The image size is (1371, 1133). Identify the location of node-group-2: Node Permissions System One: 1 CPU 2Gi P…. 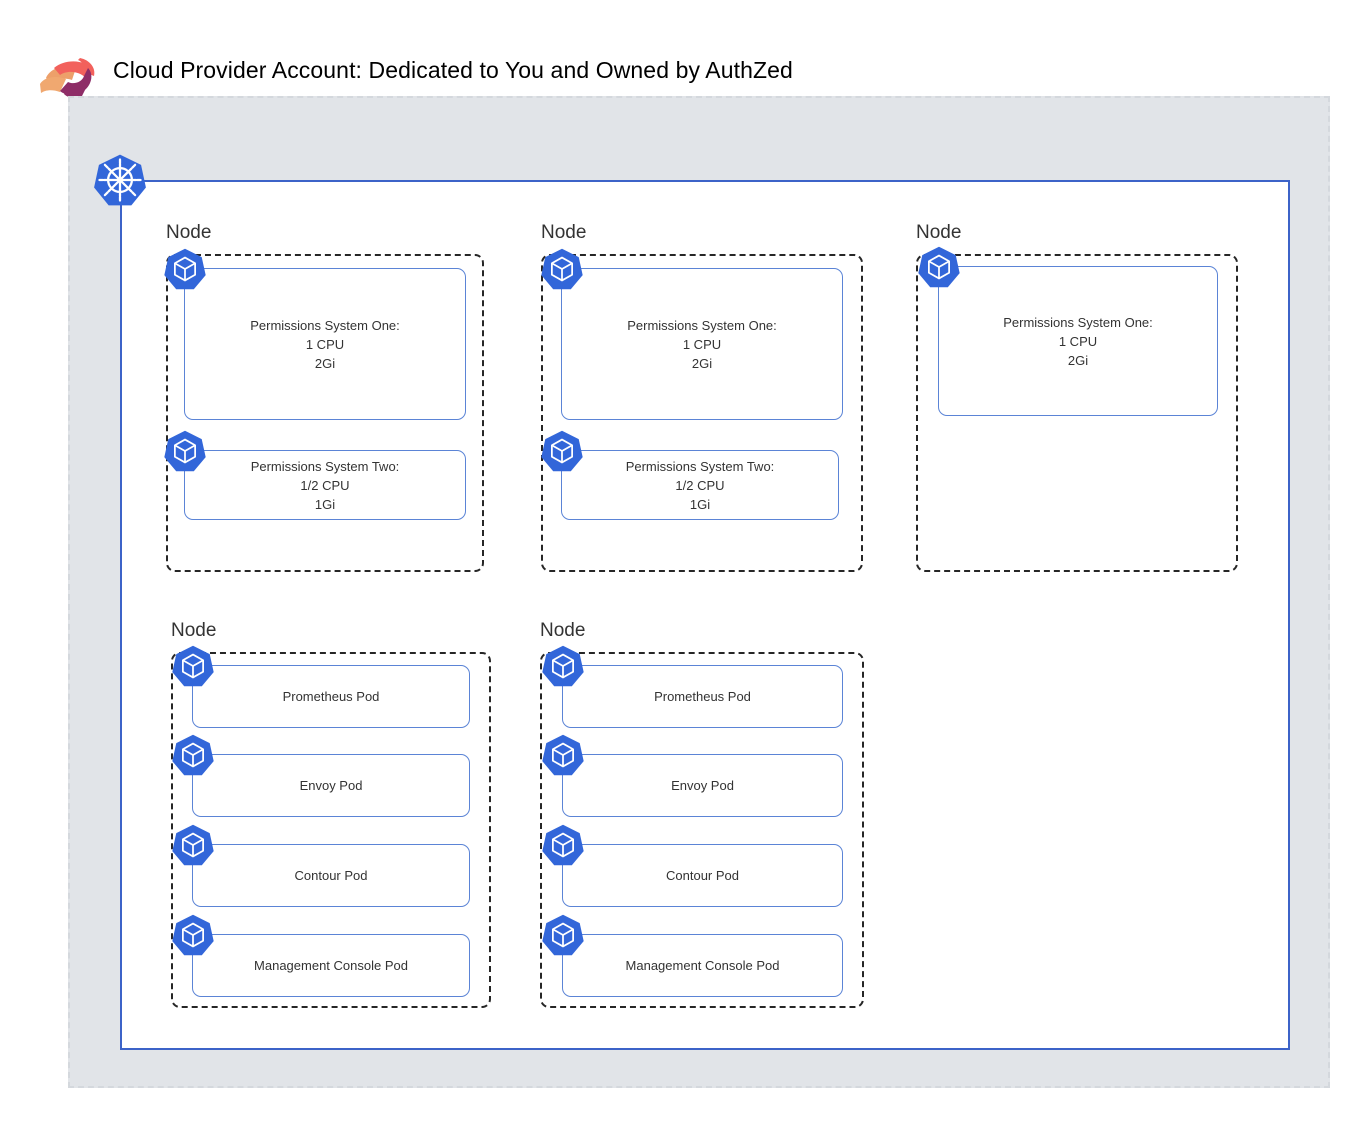
(702, 397).